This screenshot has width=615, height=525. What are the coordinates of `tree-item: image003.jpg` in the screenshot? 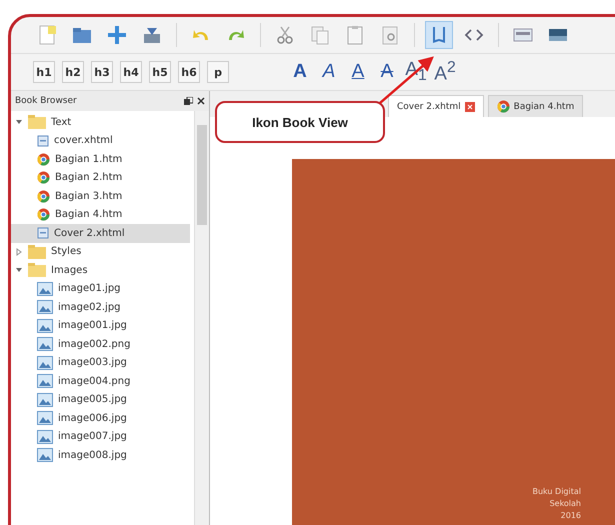 It's located at (100, 363).